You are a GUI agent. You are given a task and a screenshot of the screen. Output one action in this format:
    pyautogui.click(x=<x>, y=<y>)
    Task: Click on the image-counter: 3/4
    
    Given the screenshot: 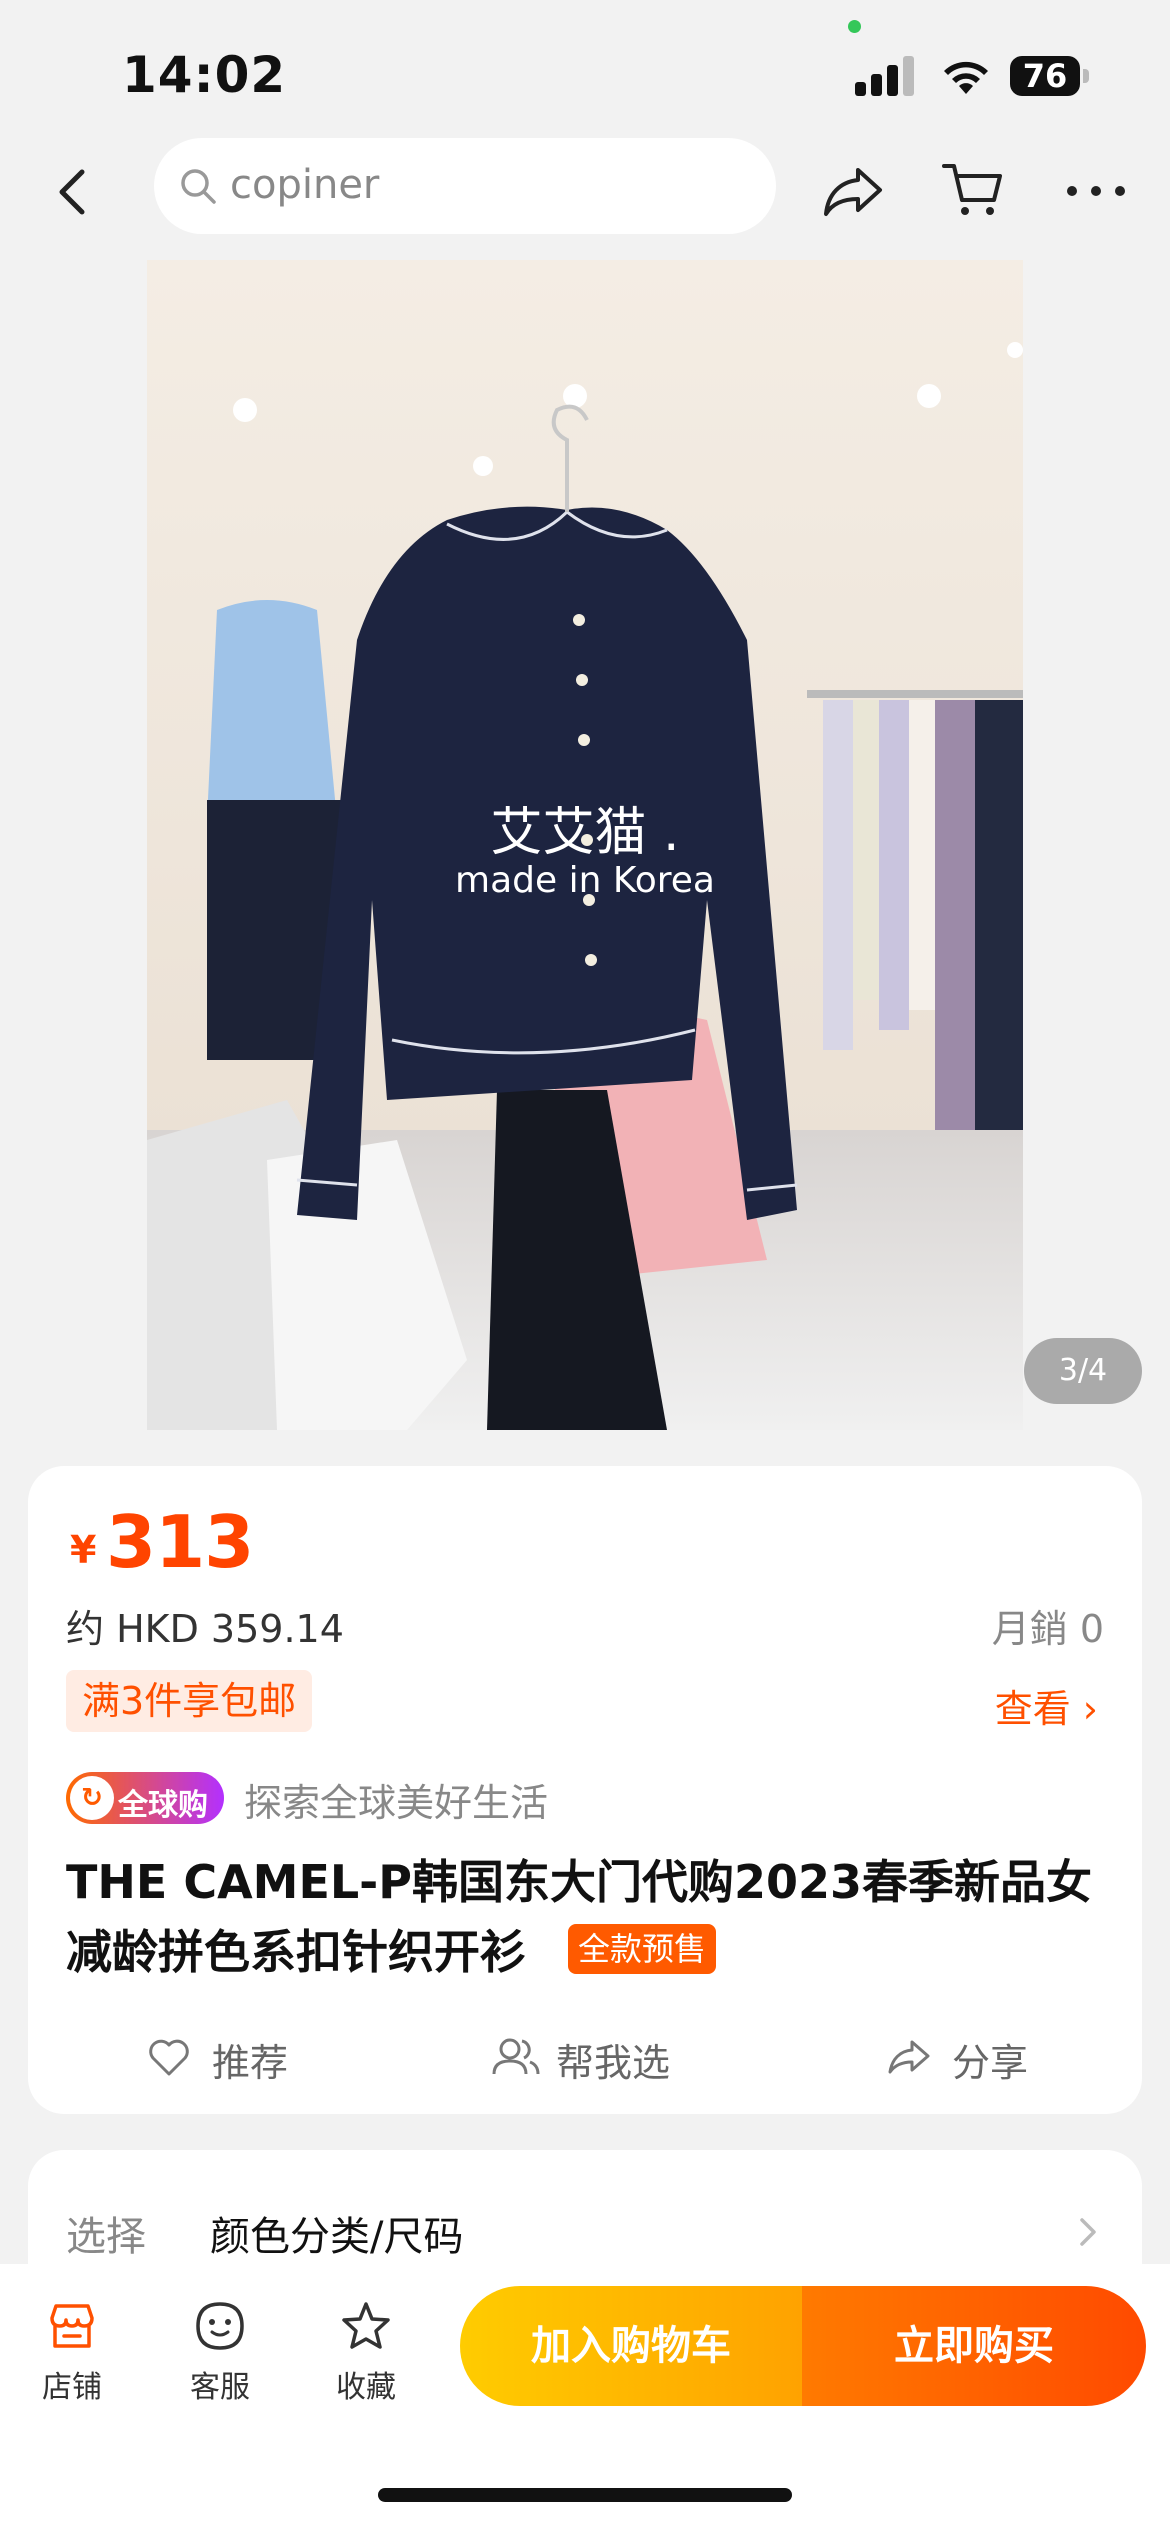 What is the action you would take?
    pyautogui.click(x=1083, y=1371)
    